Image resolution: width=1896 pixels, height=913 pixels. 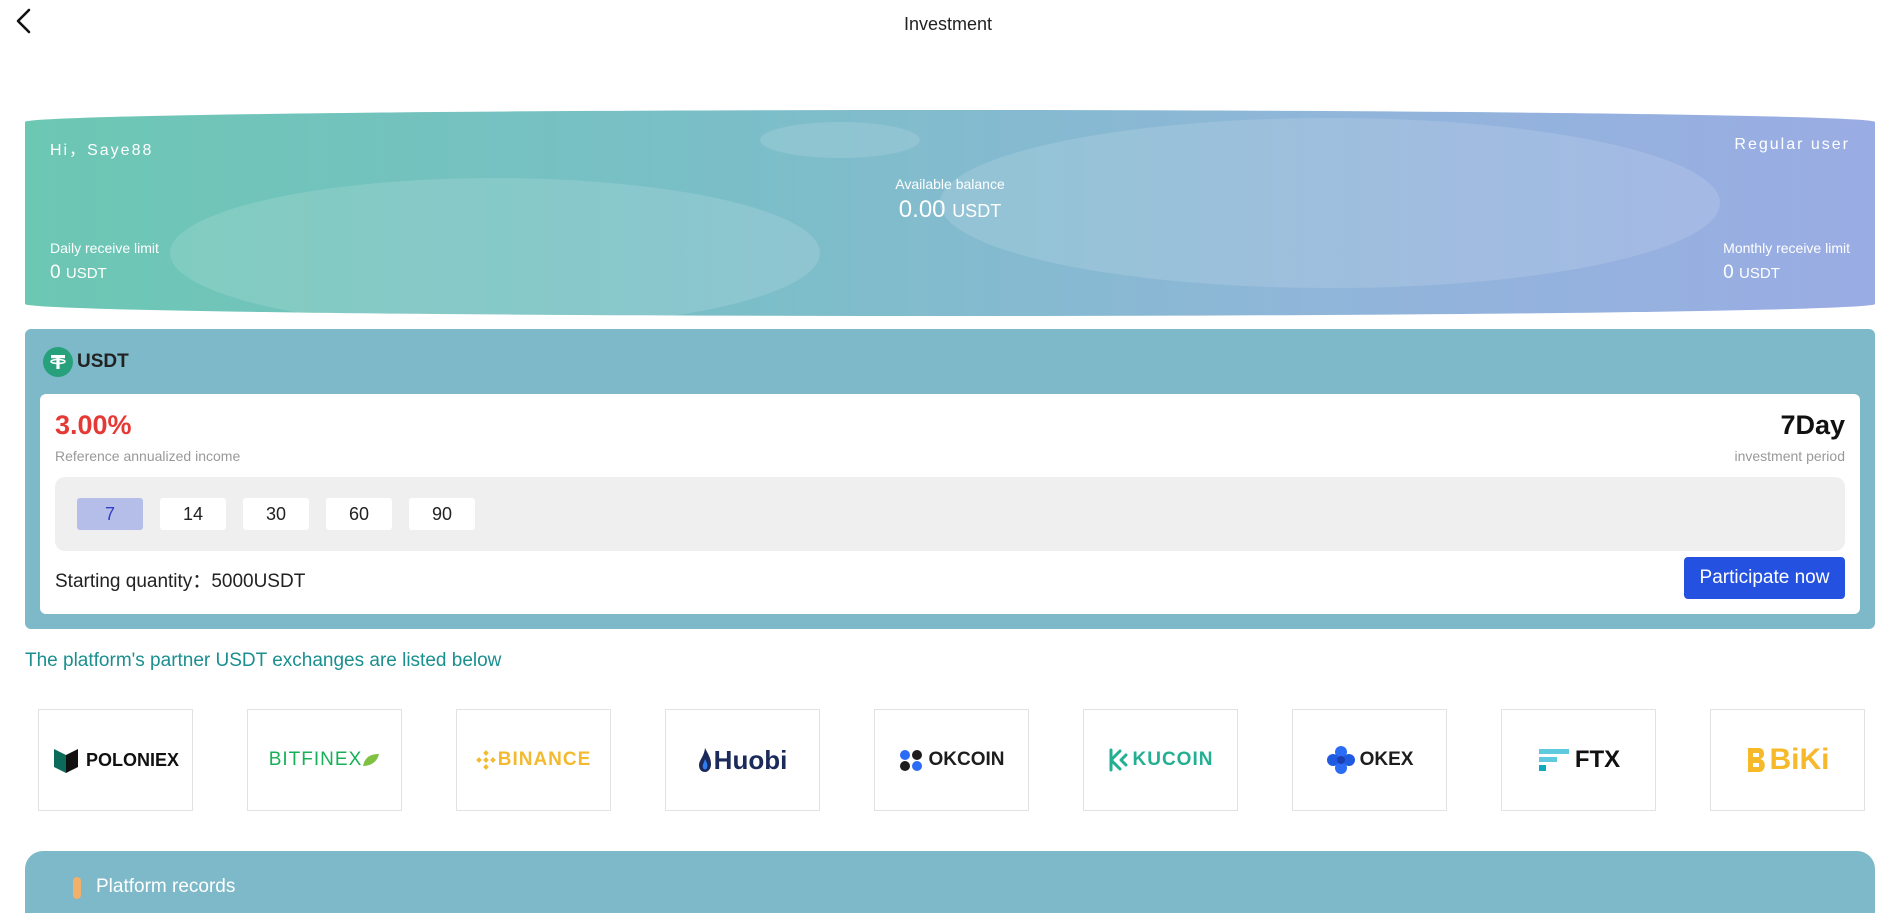 I want to click on exchange-logo-okex: OKEX, so click(x=1369, y=760).